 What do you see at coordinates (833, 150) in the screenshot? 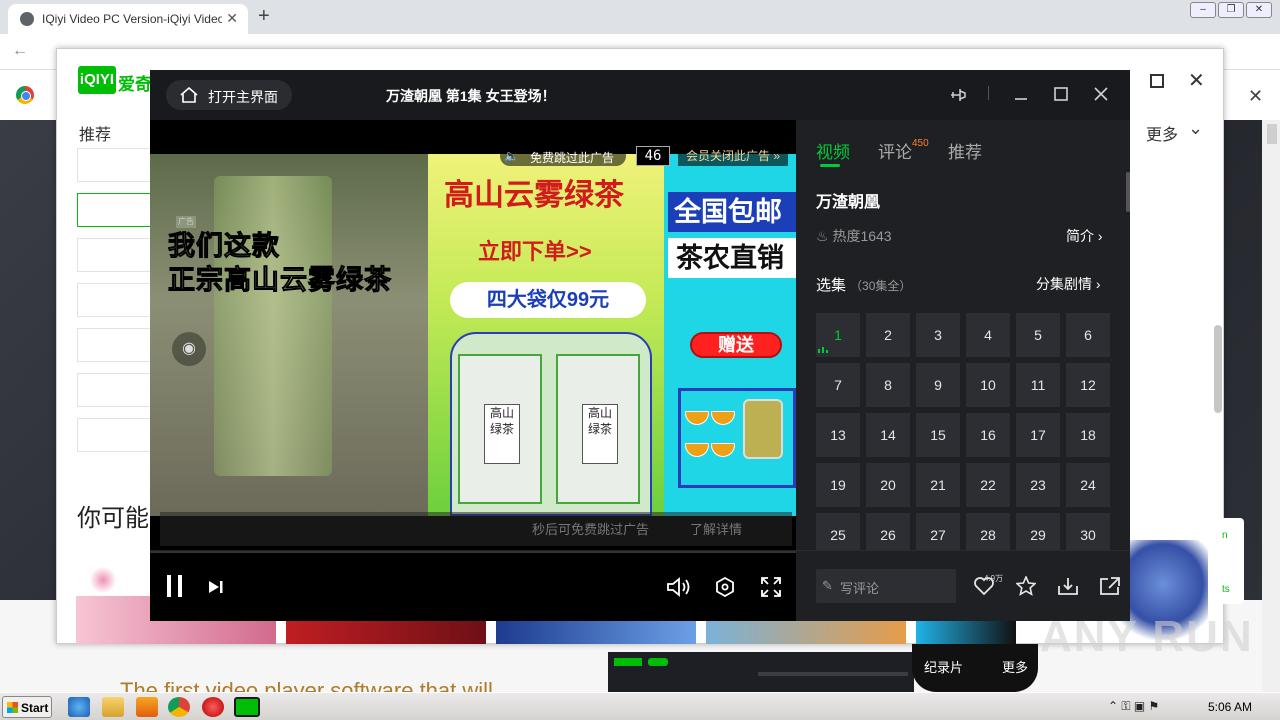
I see `tab-video: 视频` at bounding box center [833, 150].